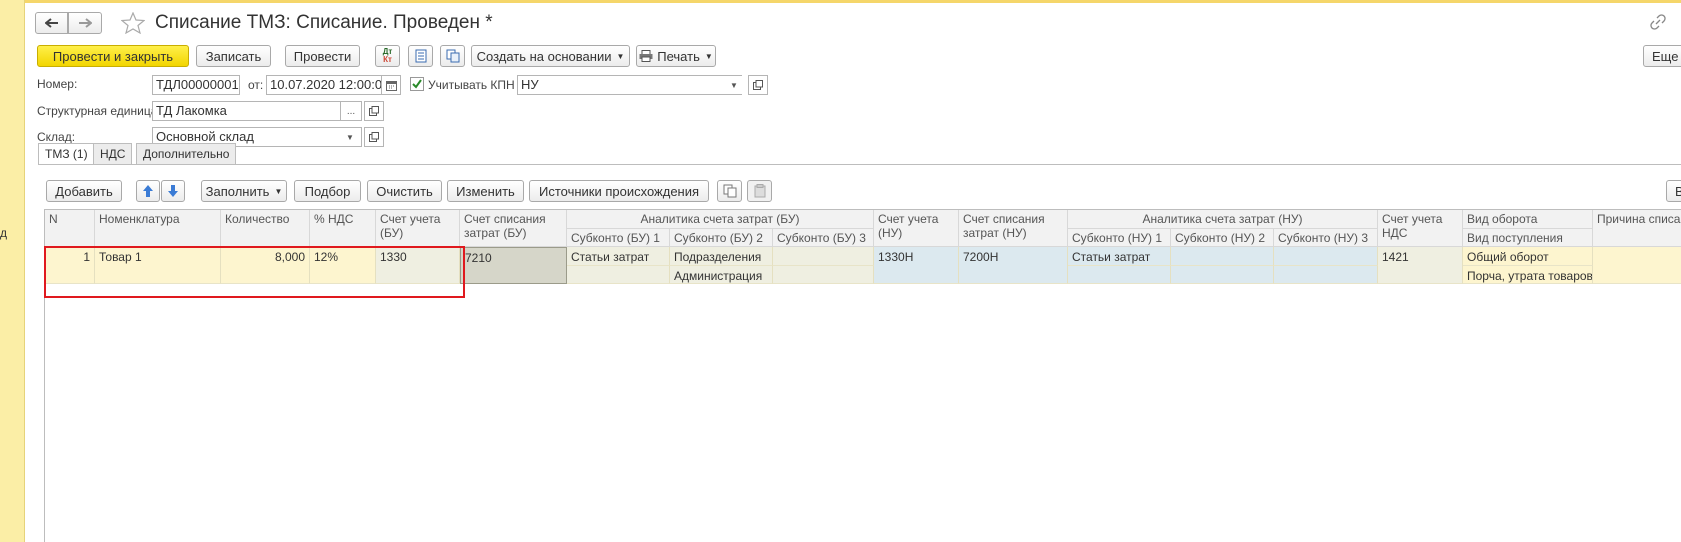 This screenshot has height=542, width=1681. I want to click on date-field: 10.07.2020 12:00:0, so click(324, 85).